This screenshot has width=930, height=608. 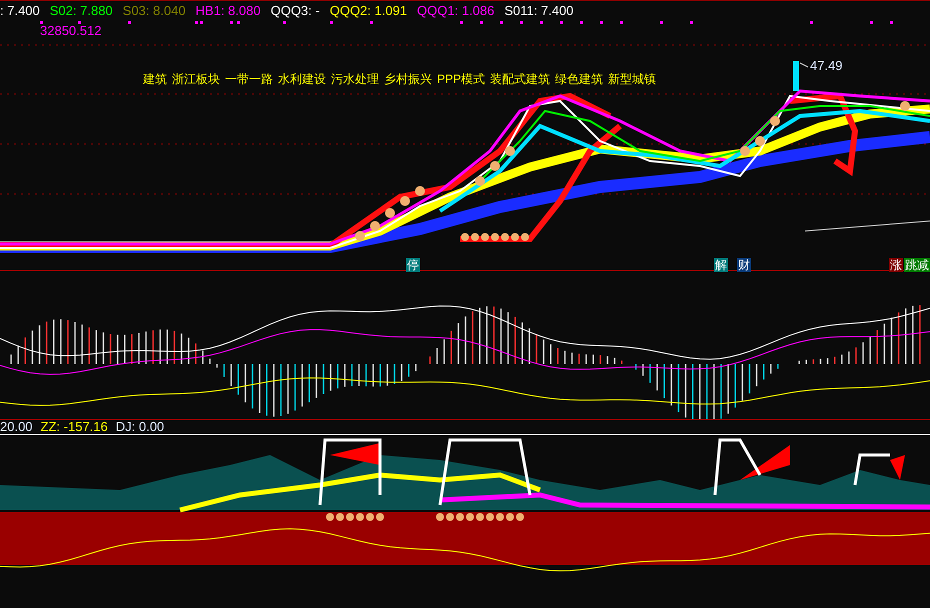 What do you see at coordinates (154, 11) in the screenshot?
I see `indicator-value: S03: 8.040` at bounding box center [154, 11].